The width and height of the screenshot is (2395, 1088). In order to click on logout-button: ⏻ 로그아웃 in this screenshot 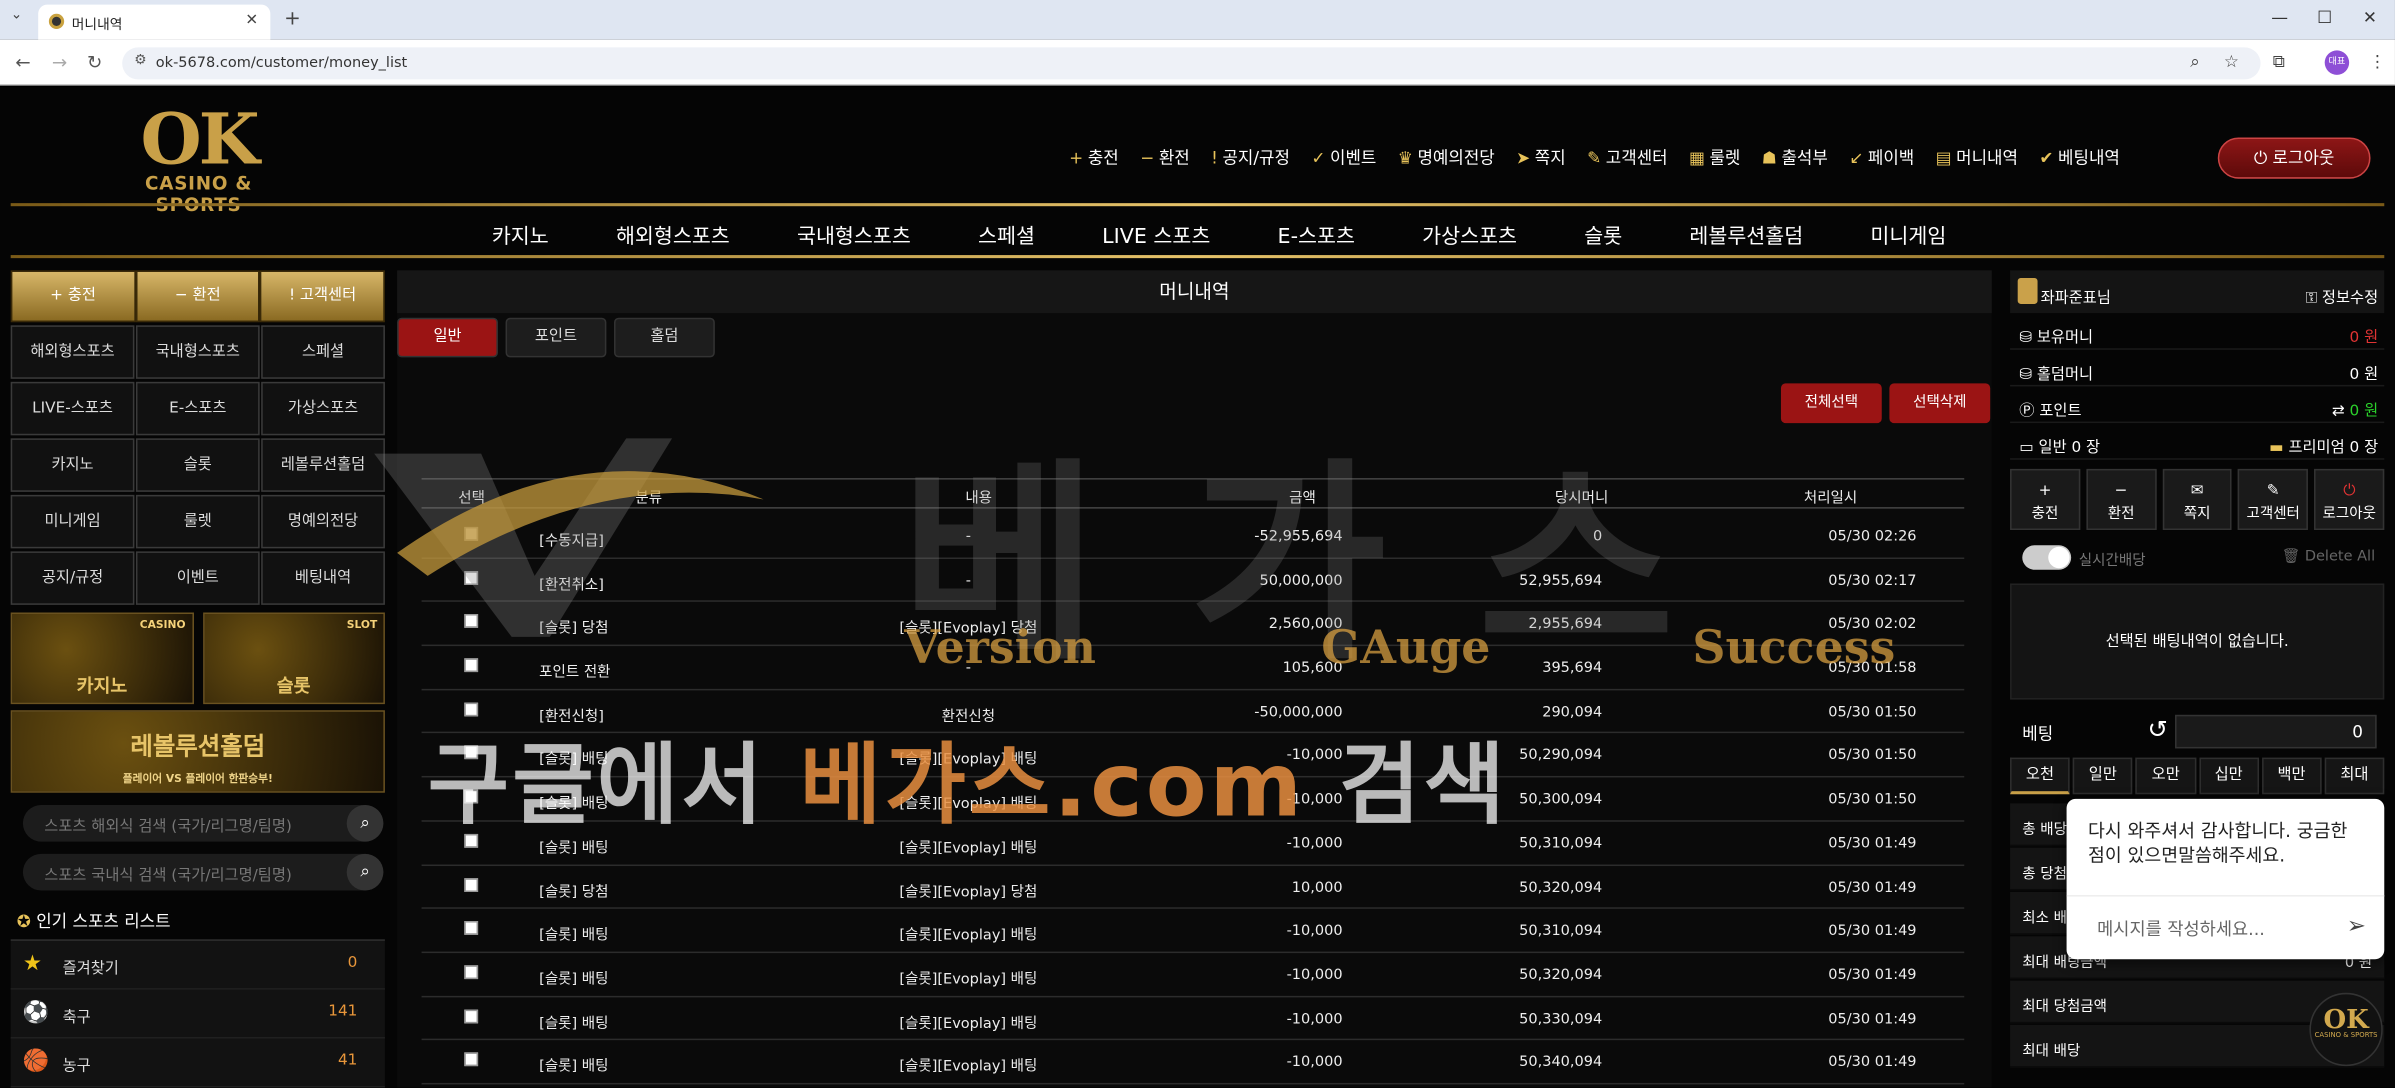, I will do `click(2294, 158)`.